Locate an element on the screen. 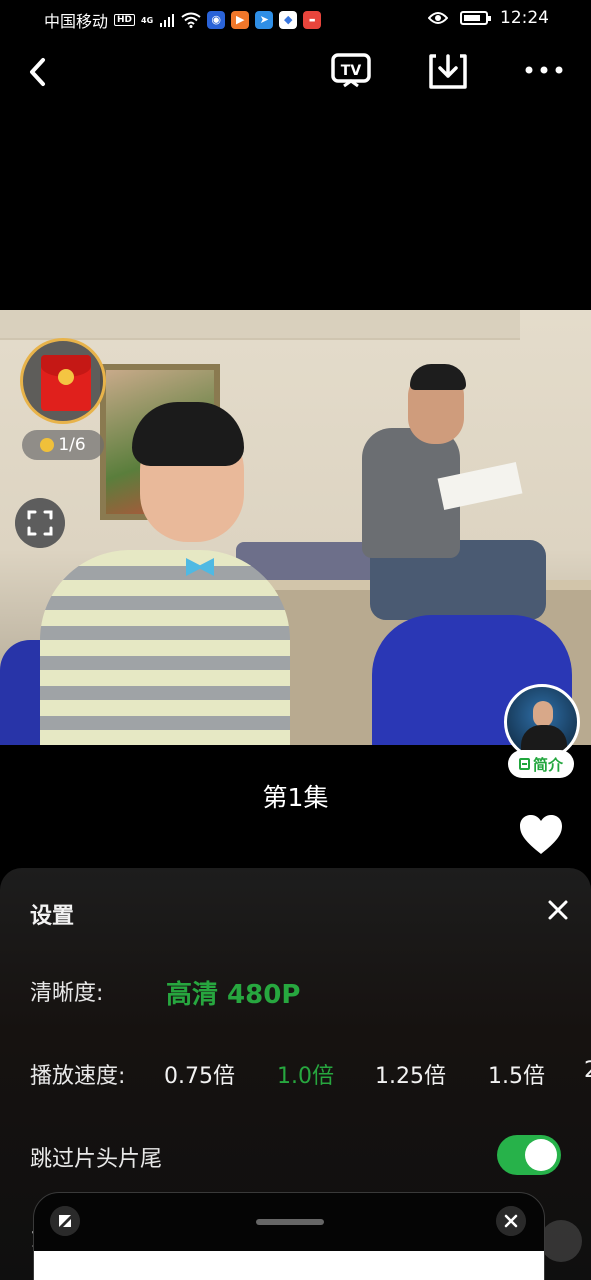 This screenshot has width=591, height=1280. settings-title: 设置 is located at coordinates (52, 916).